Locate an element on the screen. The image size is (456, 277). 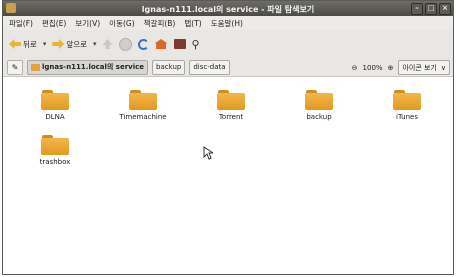
folder-item-torrent: Torrent is located at coordinates (231, 105).